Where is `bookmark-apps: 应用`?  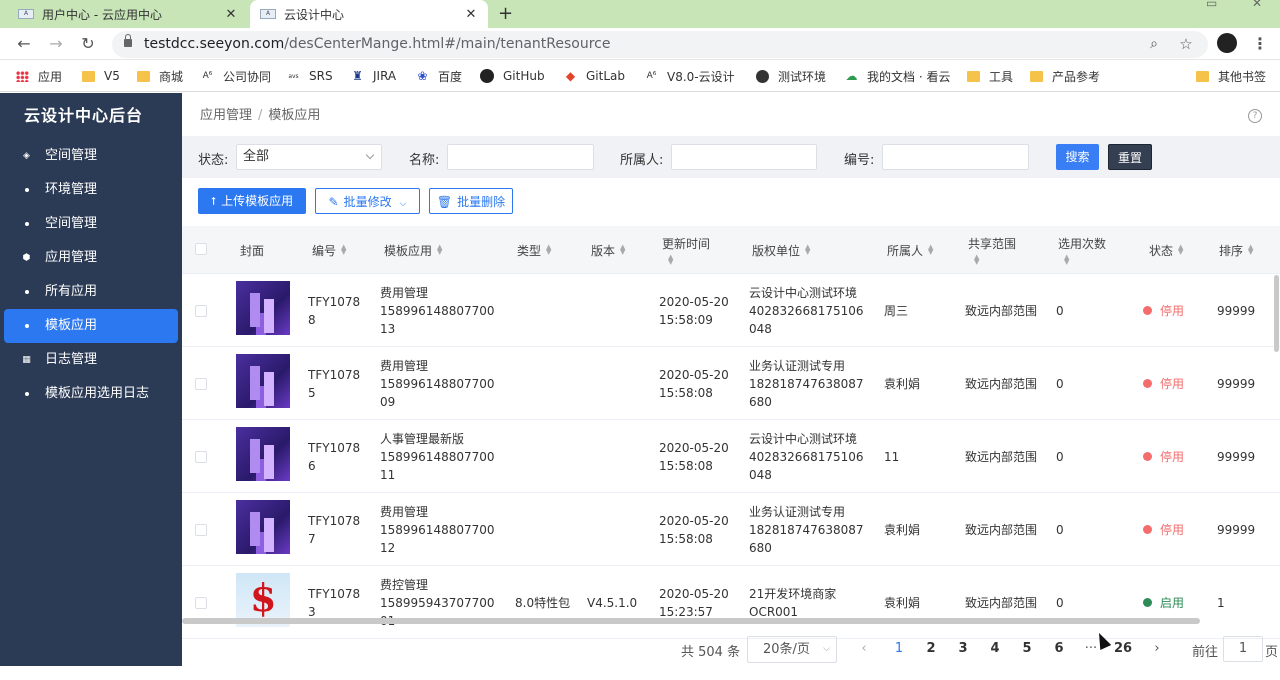
bookmark-apps: 应用 is located at coordinates (39, 76).